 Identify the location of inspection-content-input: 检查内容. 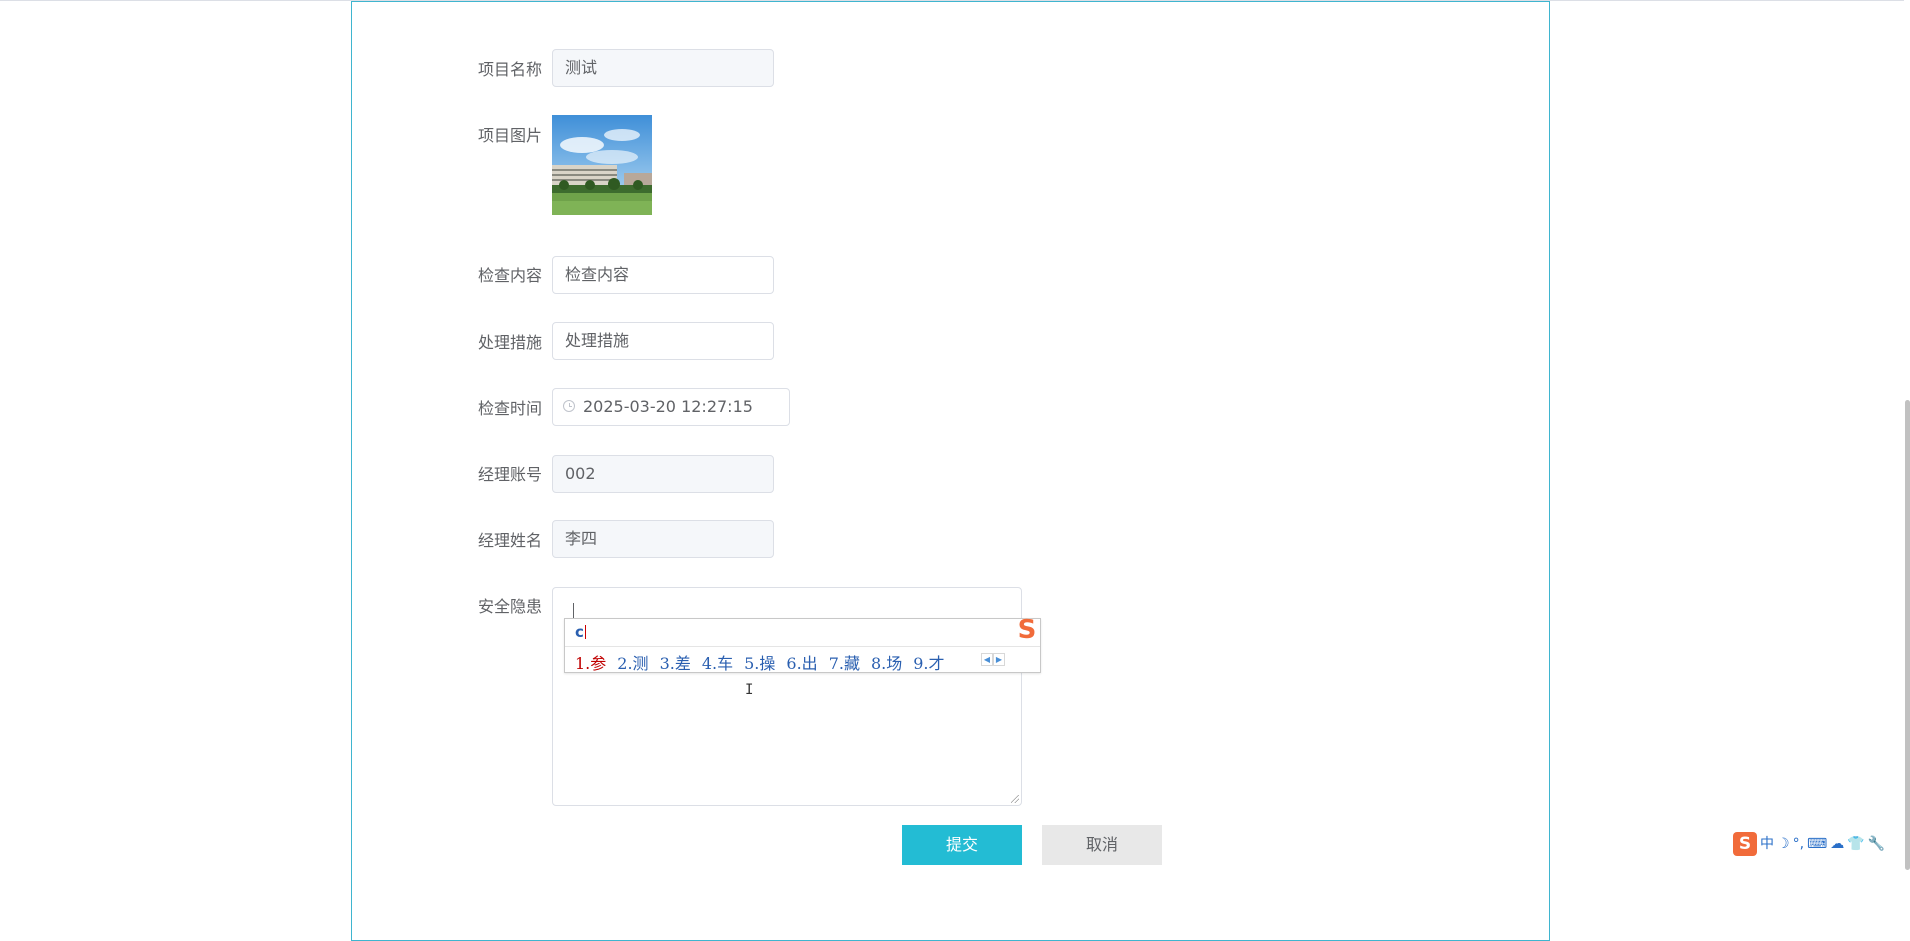
(663, 275).